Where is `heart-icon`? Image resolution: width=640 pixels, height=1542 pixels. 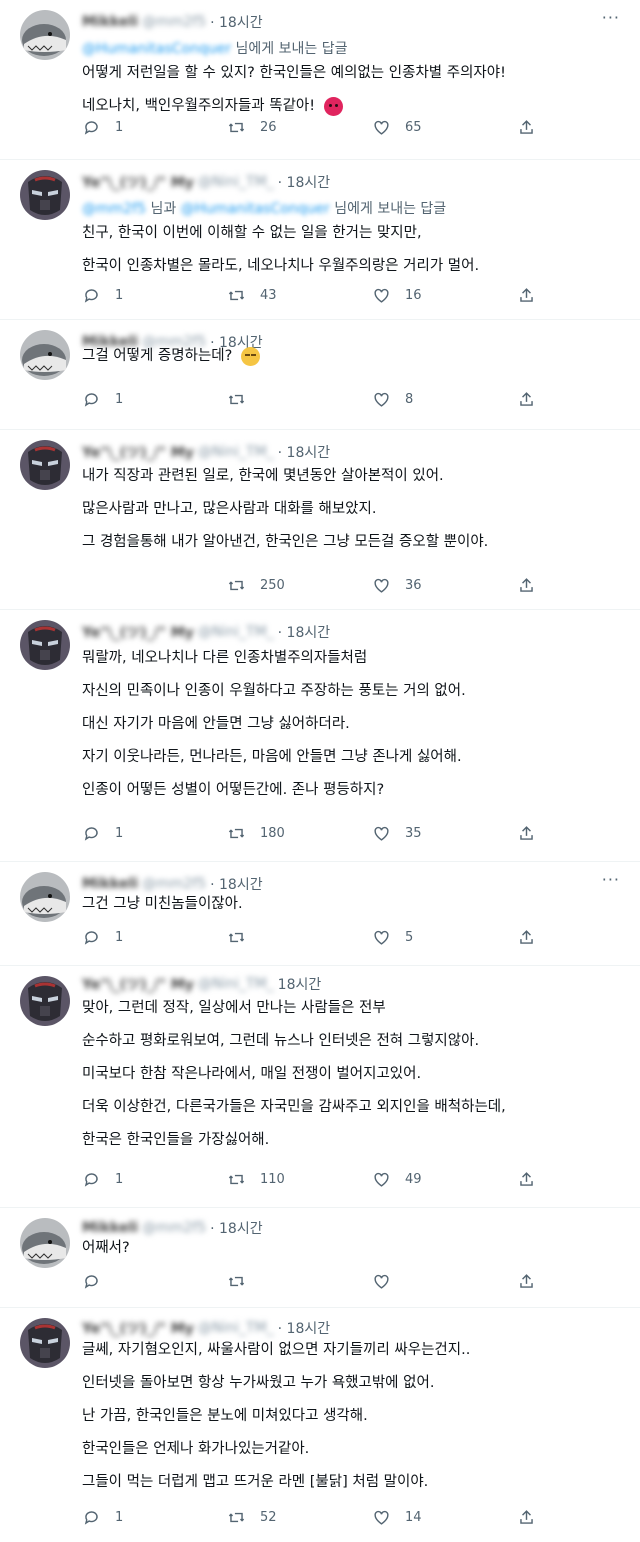 heart-icon is located at coordinates (381, 1517).